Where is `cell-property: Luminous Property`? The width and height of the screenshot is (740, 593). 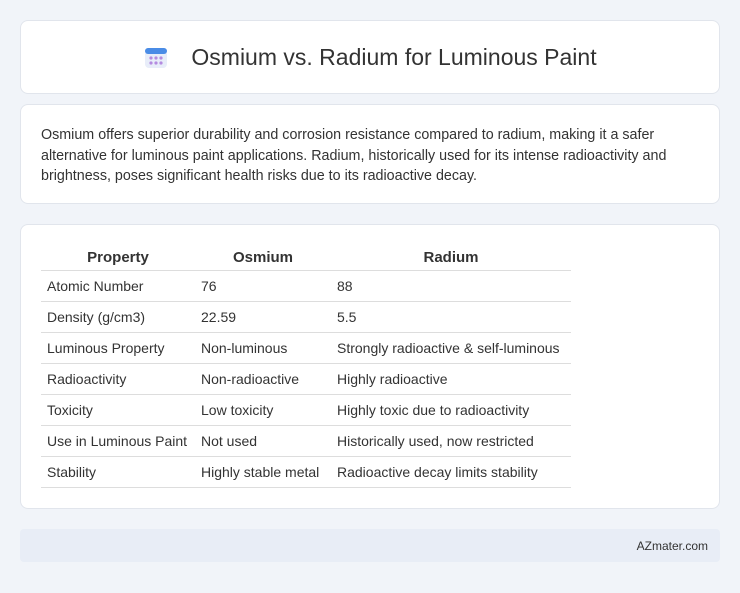
cell-property: Luminous Property is located at coordinates (118, 348).